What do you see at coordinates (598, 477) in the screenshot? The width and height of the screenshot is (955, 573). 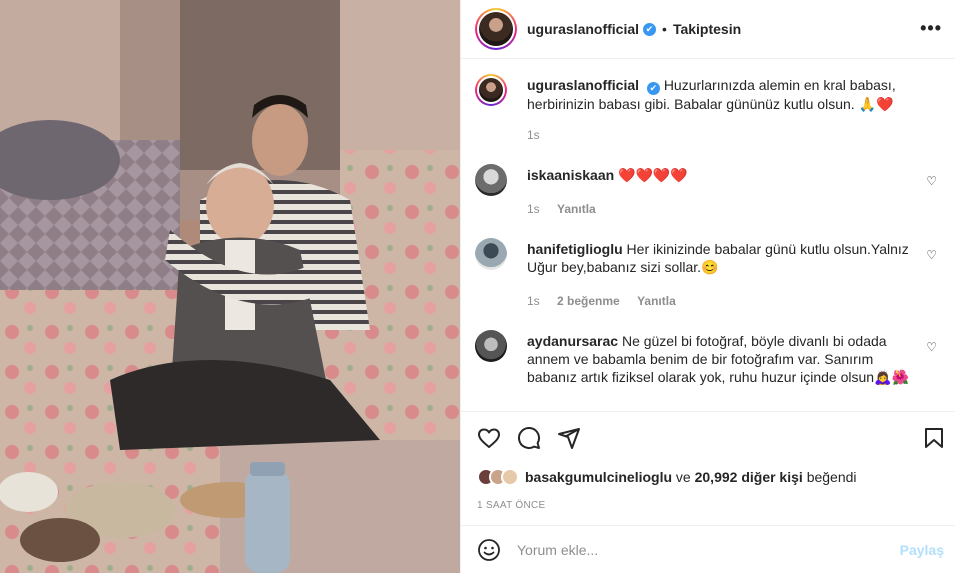 I see `liker-username: basakgumulcinelioglu` at bounding box center [598, 477].